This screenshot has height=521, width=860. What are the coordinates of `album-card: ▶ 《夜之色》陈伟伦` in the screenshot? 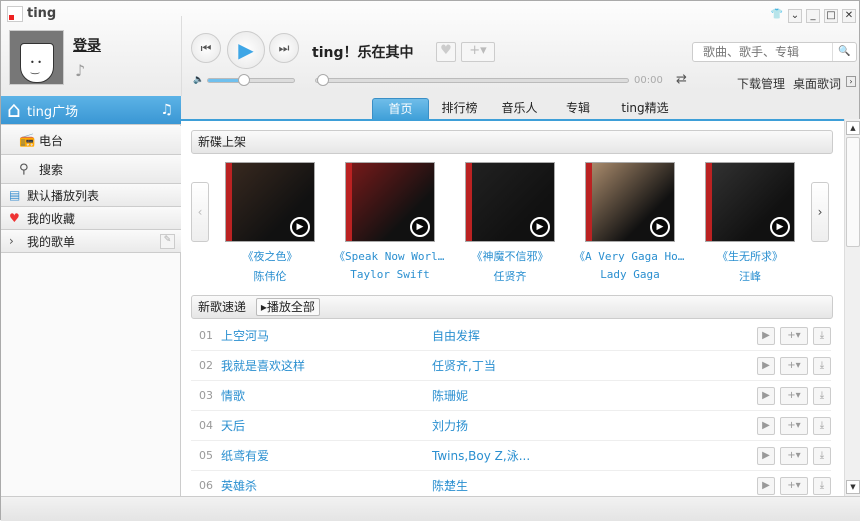 It's located at (270, 223).